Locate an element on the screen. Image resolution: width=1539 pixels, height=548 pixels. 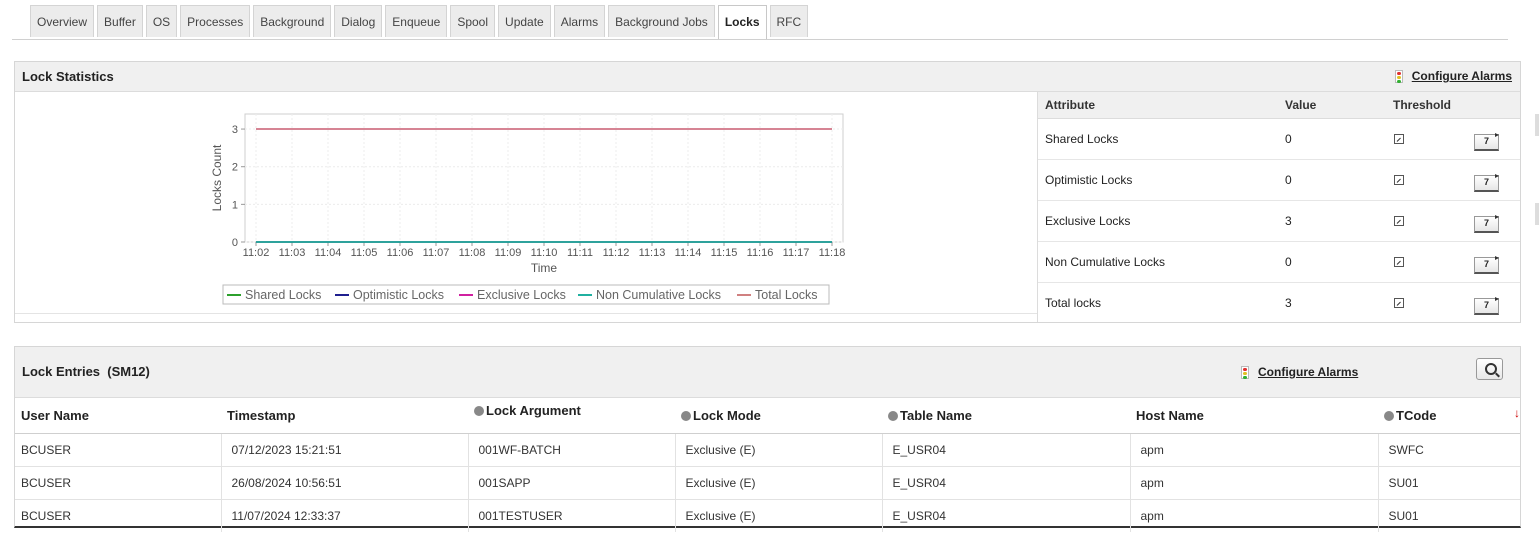
tab-enqueue: Enqueue is located at coordinates (416, 21).